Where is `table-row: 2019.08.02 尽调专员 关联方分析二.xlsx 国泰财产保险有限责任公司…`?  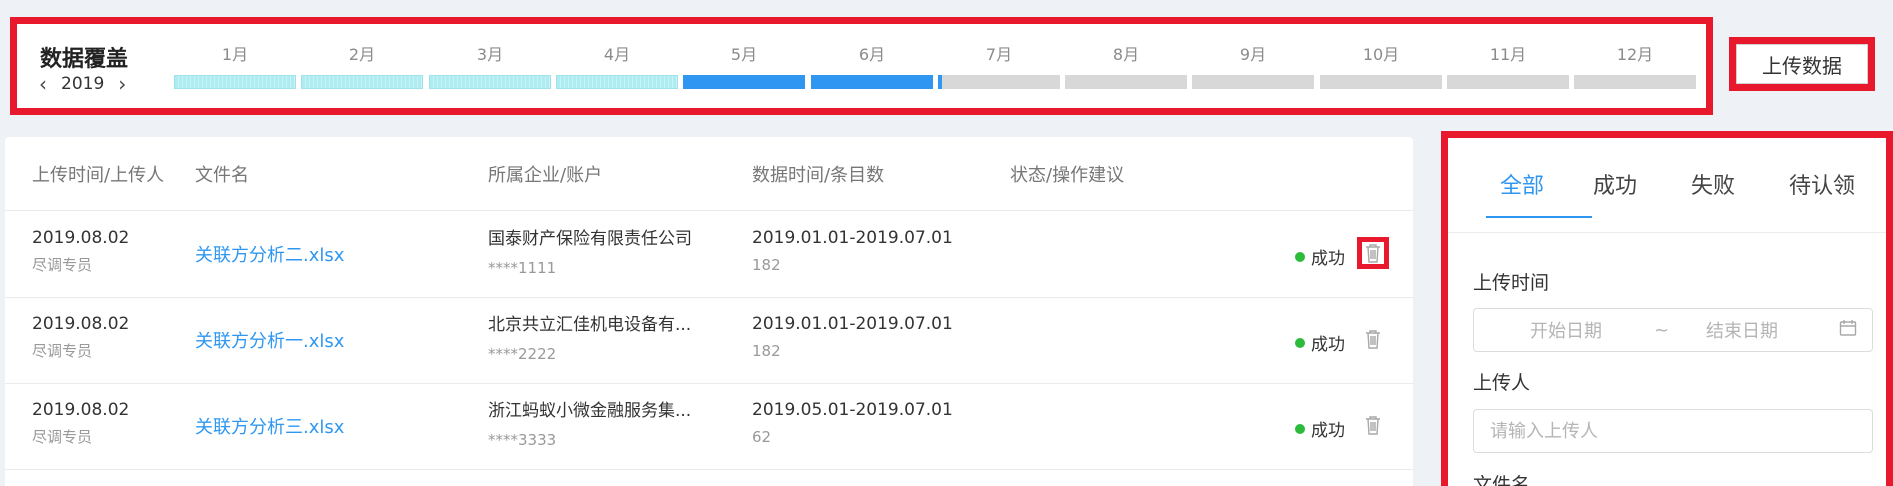
table-row: 2019.08.02 尽调专员 关联方分析二.xlsx 国泰财产保险有限责任公司… is located at coordinates (709, 255).